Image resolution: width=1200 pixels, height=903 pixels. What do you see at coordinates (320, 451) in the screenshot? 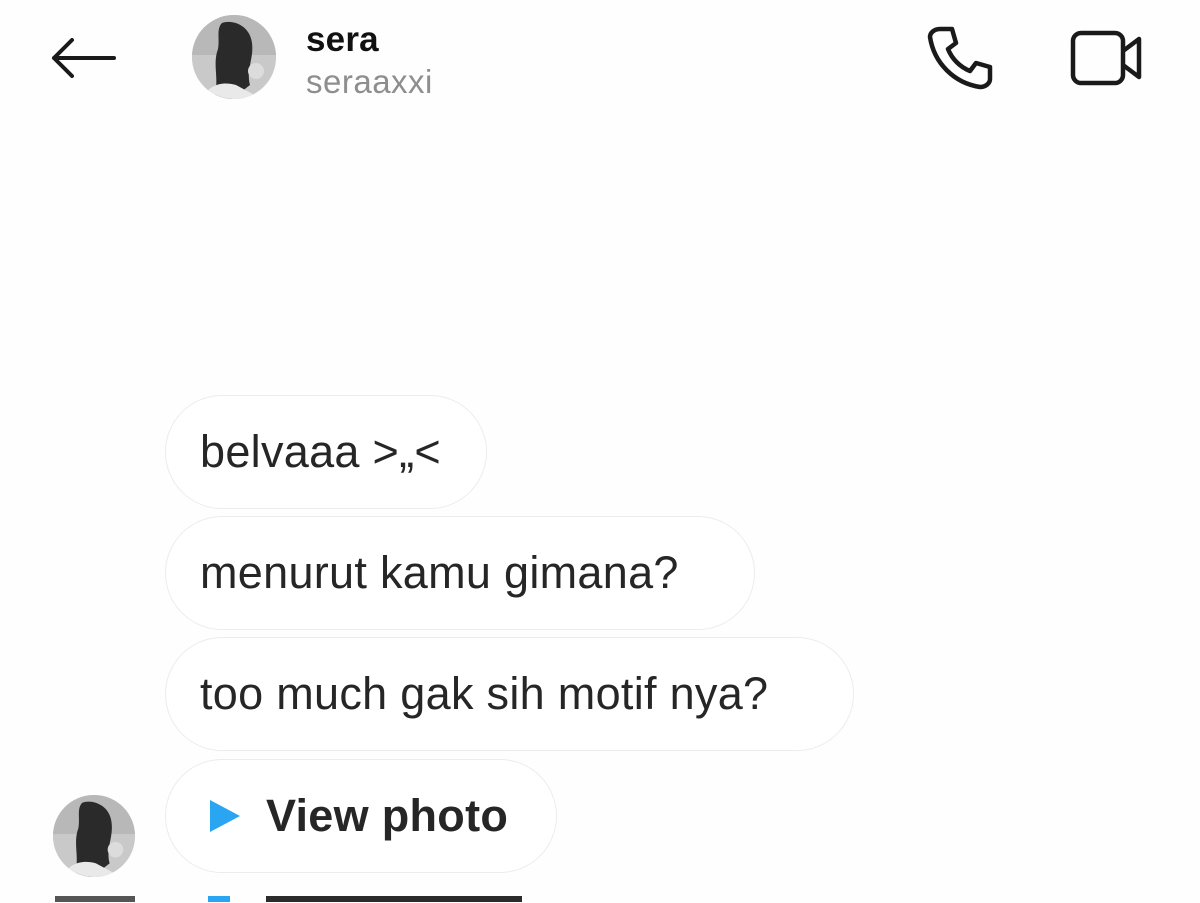
I see `message-text: belvaaa >„<` at bounding box center [320, 451].